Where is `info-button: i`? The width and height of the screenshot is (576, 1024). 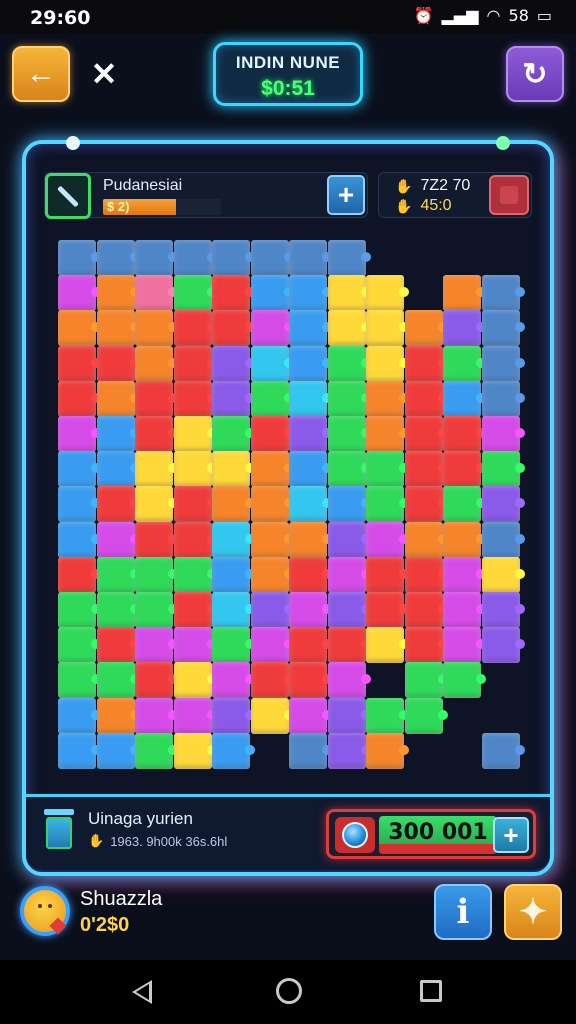
info-button: i is located at coordinates (463, 912).